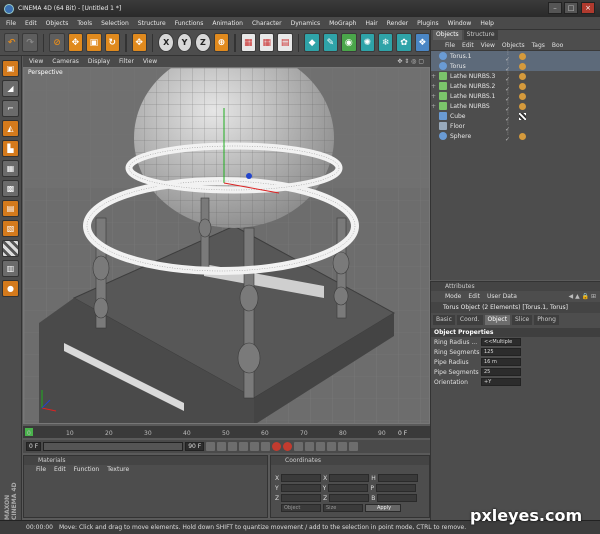 The height and width of the screenshot is (534, 600). What do you see at coordinates (12, 42) in the screenshot?
I see `undo-icon: ↶` at bounding box center [12, 42].